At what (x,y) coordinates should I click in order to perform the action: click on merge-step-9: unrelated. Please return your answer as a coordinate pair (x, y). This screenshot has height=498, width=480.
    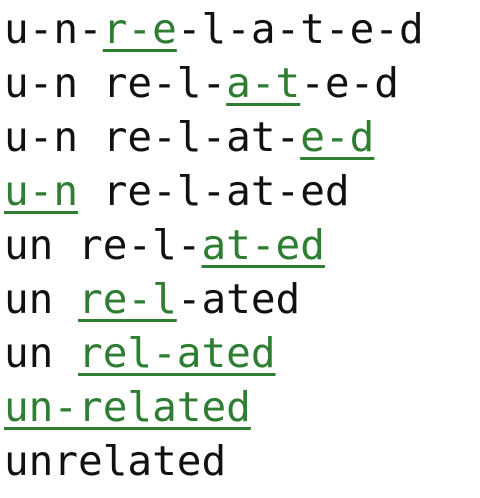
    Looking at the image, I should click on (214, 461).